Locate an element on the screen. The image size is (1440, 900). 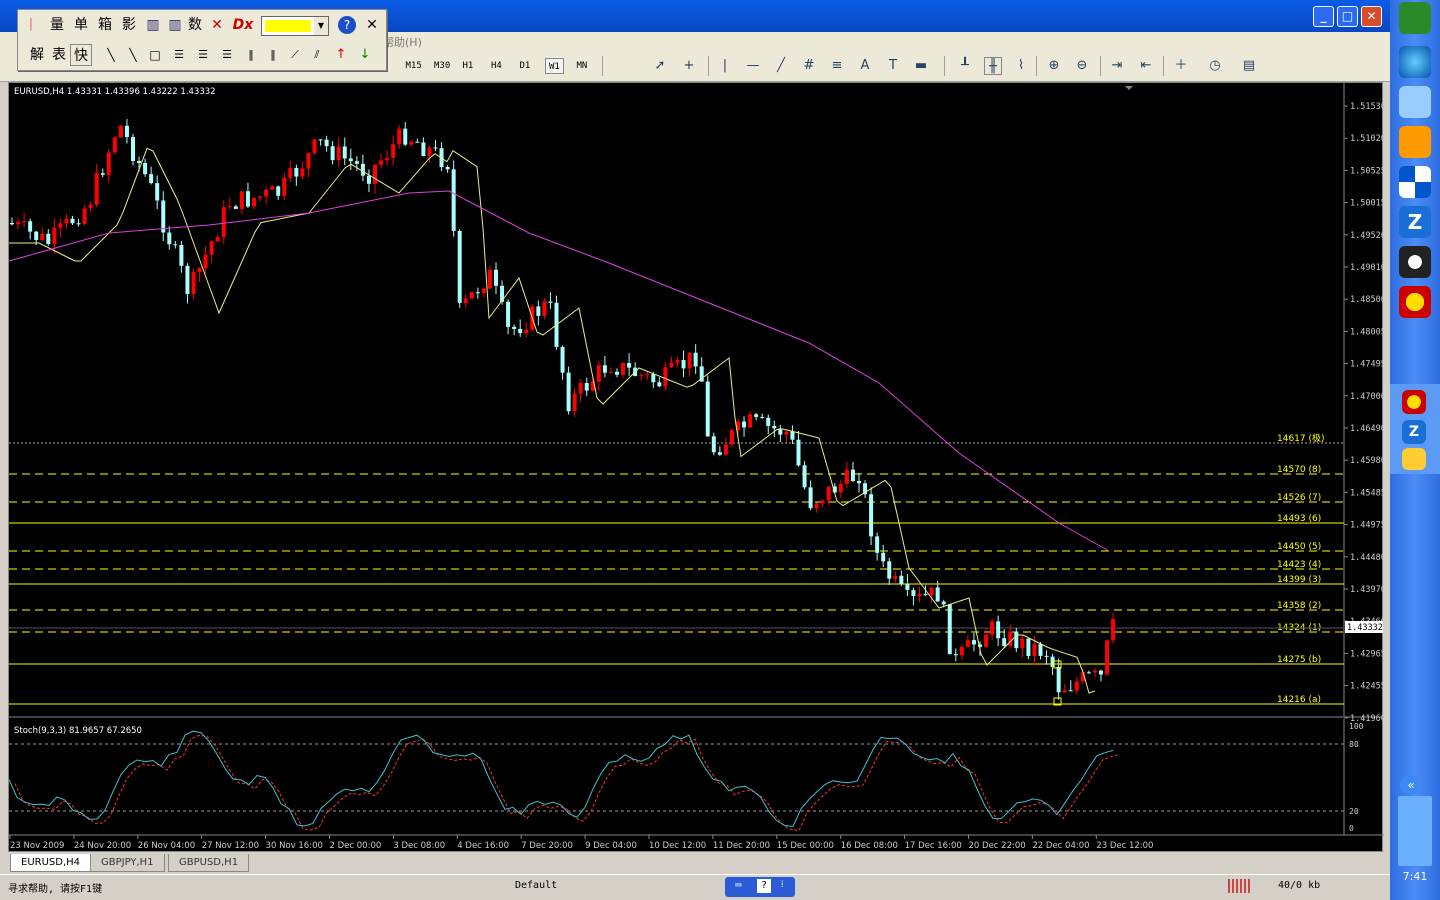
timeframe-d1: D1 is located at coordinates (525, 66).